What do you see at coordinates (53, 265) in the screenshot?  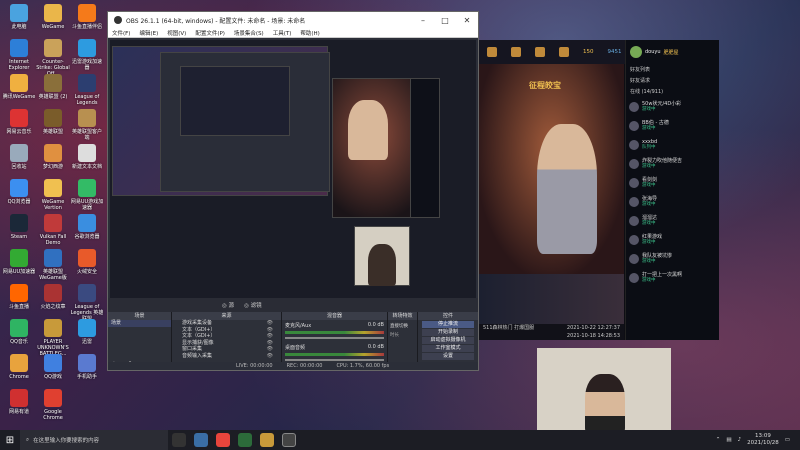 I see `desktop-icon: 英雄联盟WeGame版` at bounding box center [53, 265].